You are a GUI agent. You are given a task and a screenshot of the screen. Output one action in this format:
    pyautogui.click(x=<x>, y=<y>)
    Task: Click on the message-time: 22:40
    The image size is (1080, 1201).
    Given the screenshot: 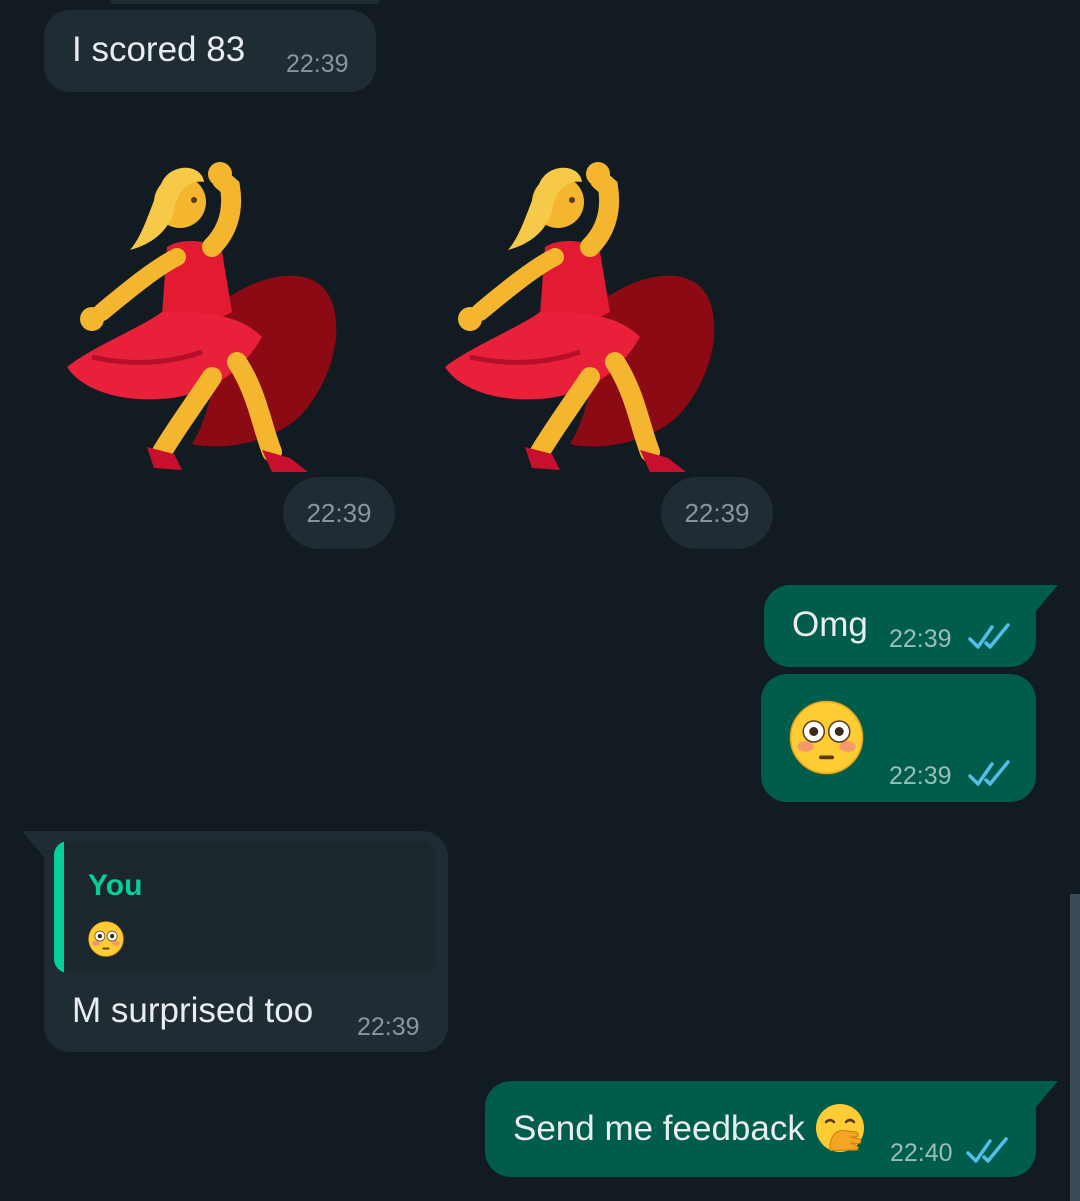 What is the action you would take?
    pyautogui.click(x=921, y=1153)
    